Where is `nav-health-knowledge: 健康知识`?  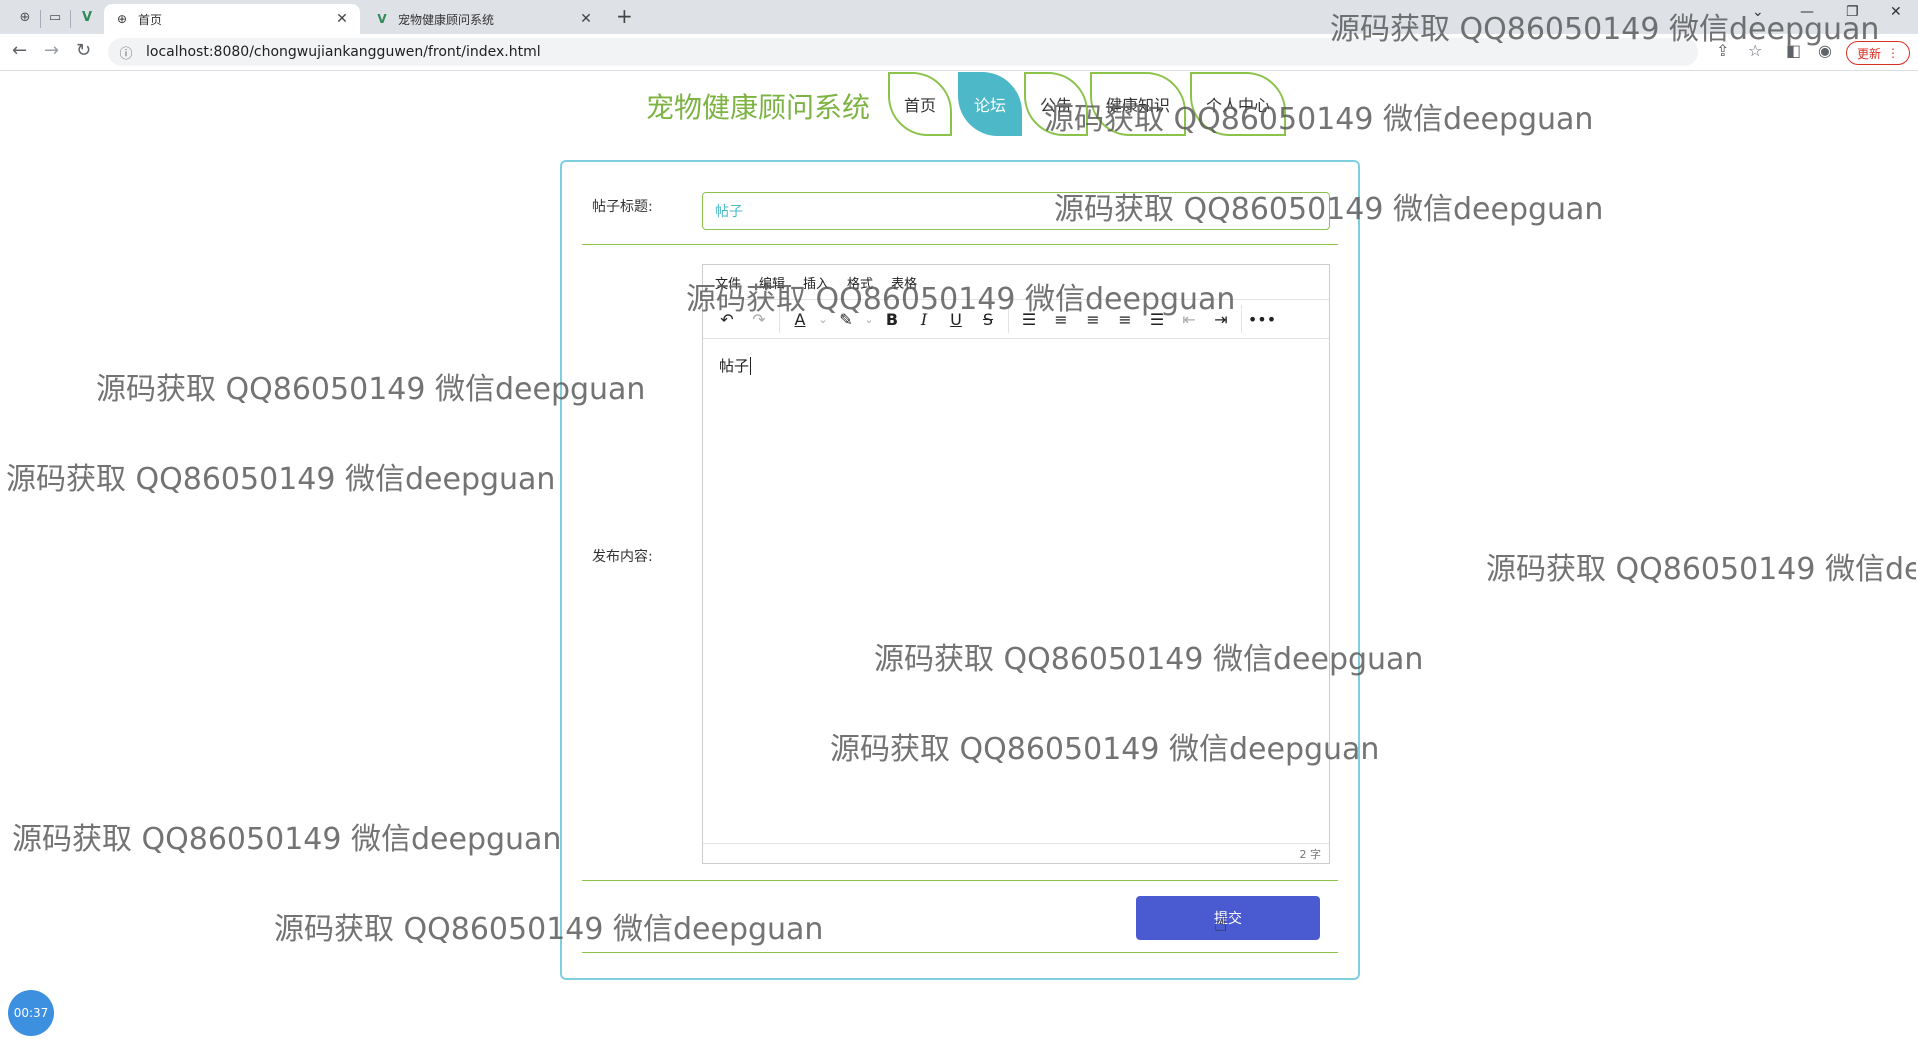
nav-health-knowledge: 健康知识 is located at coordinates (1138, 104).